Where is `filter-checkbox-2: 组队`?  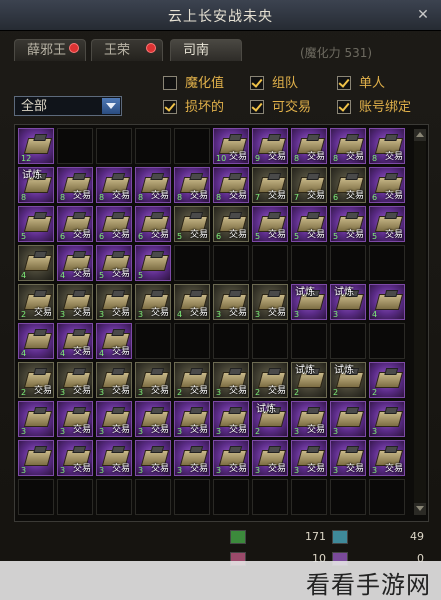
filter-checkbox-2: 组队 is located at coordinates (274, 84).